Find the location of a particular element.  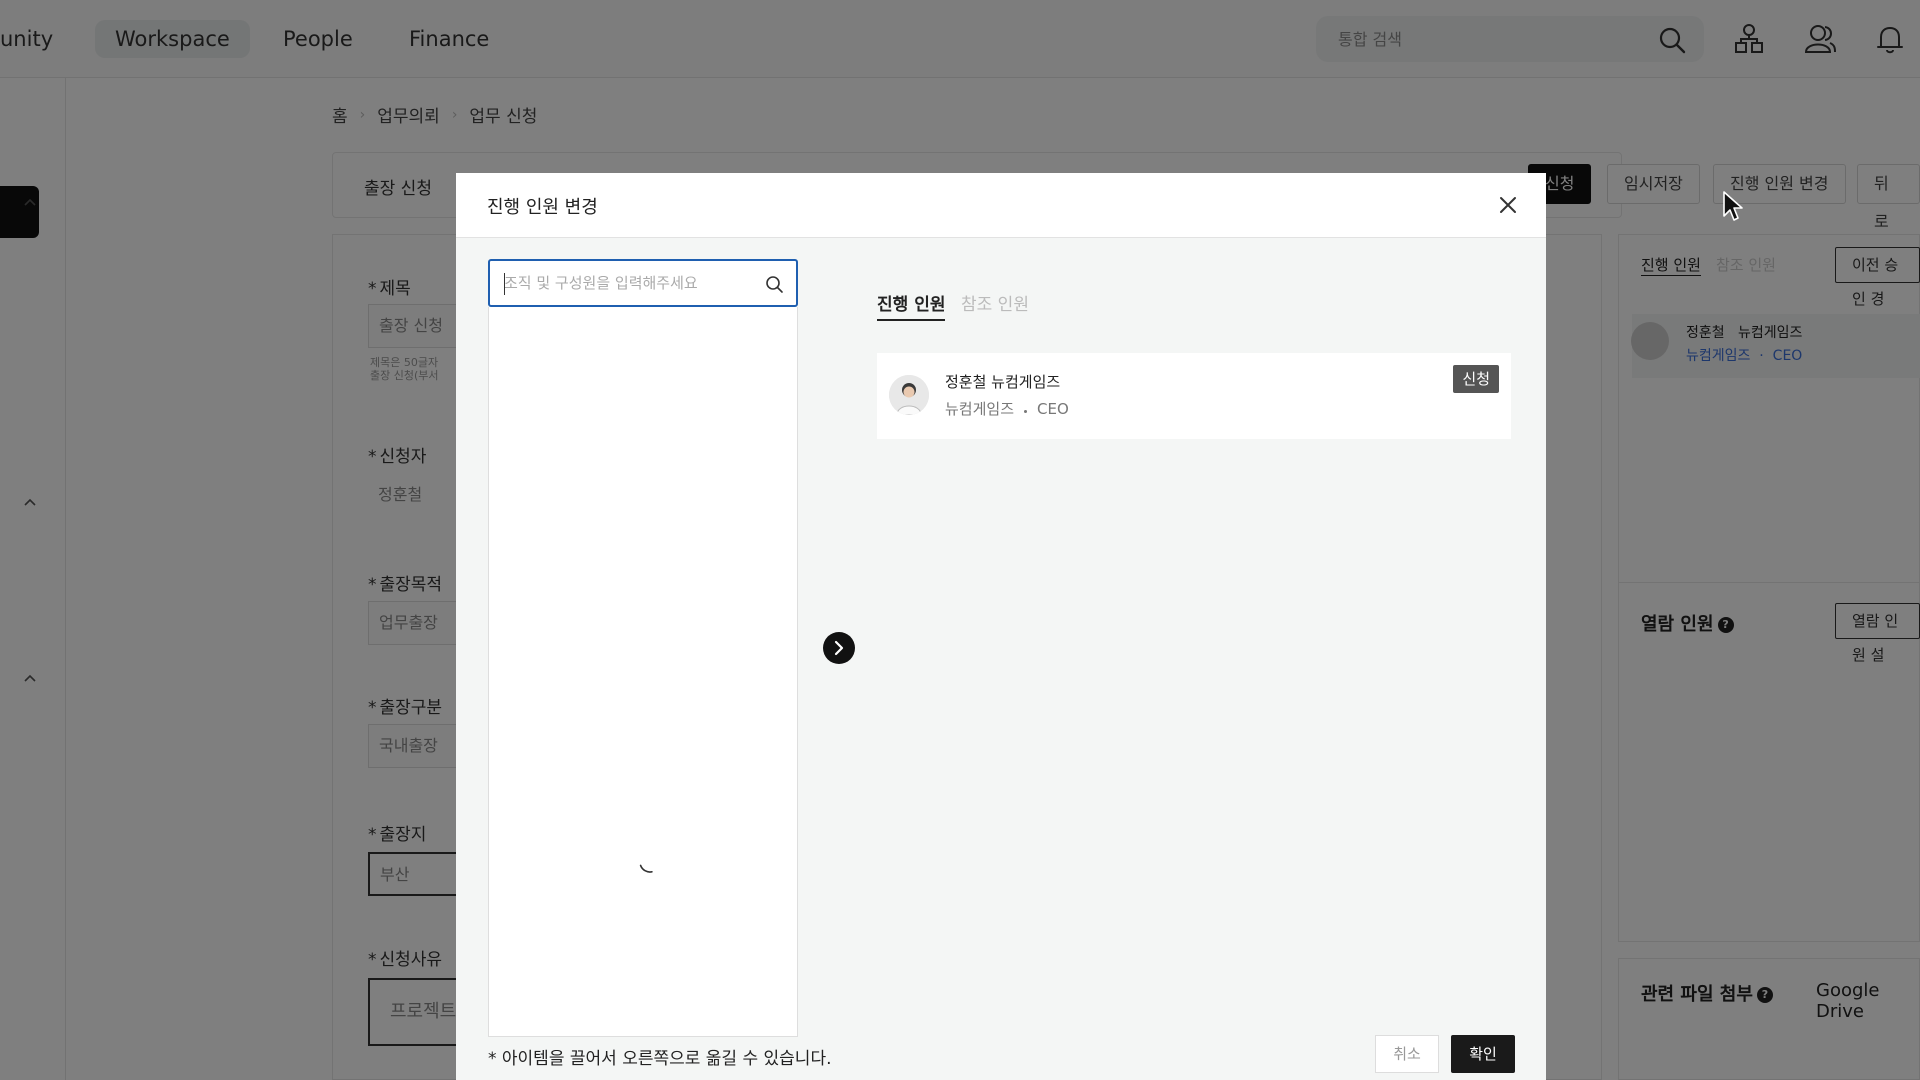

search-icon is located at coordinates (774, 284).